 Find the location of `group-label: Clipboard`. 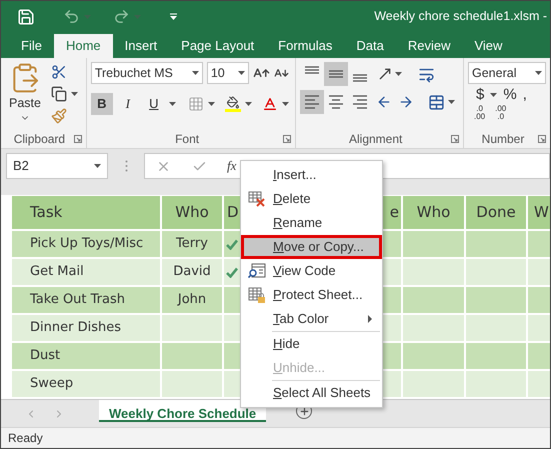

group-label: Clipboard is located at coordinates (40, 139).